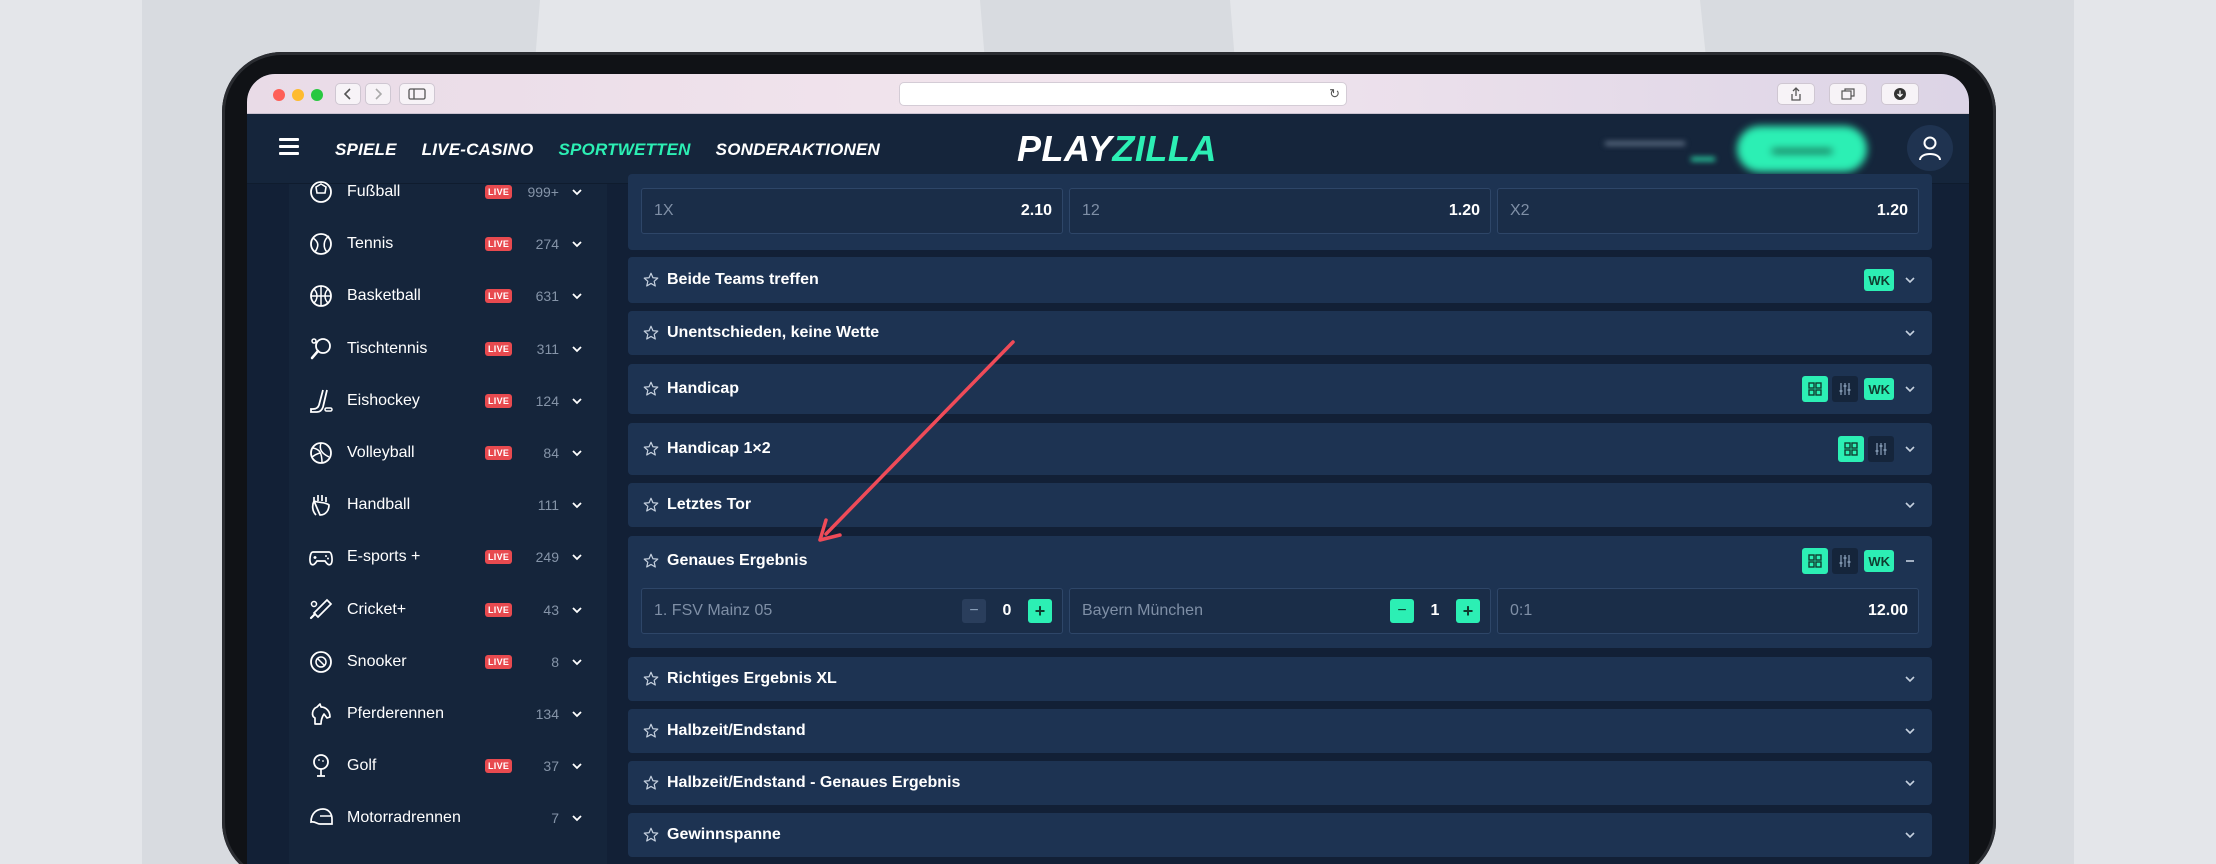  Describe the element at coordinates (448, 349) in the screenshot. I see `sidebar-item-tischtennis: Tischtennis LIVE 311` at that location.